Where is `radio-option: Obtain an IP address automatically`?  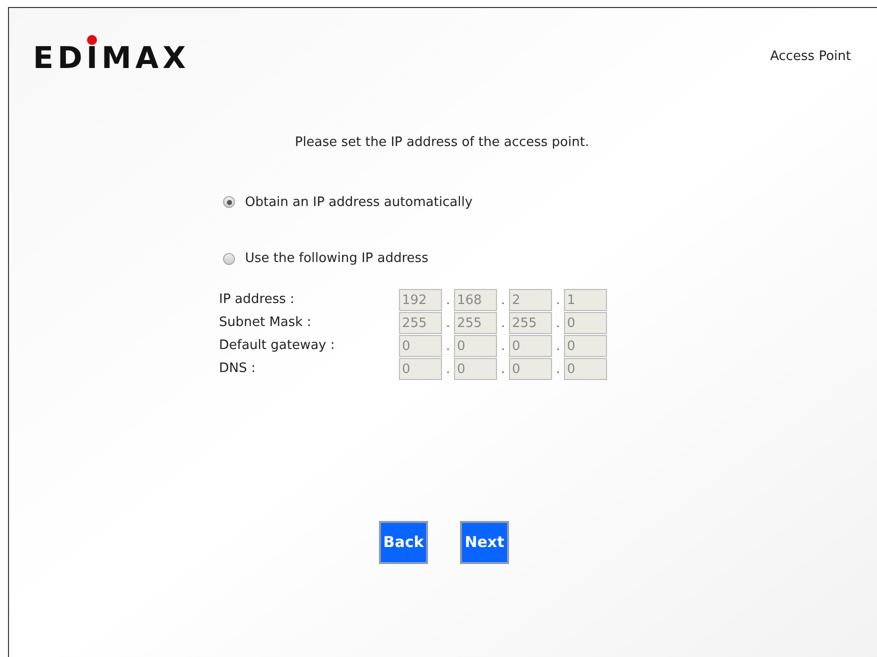
radio-option: Obtain an IP address automatically is located at coordinates (348, 202).